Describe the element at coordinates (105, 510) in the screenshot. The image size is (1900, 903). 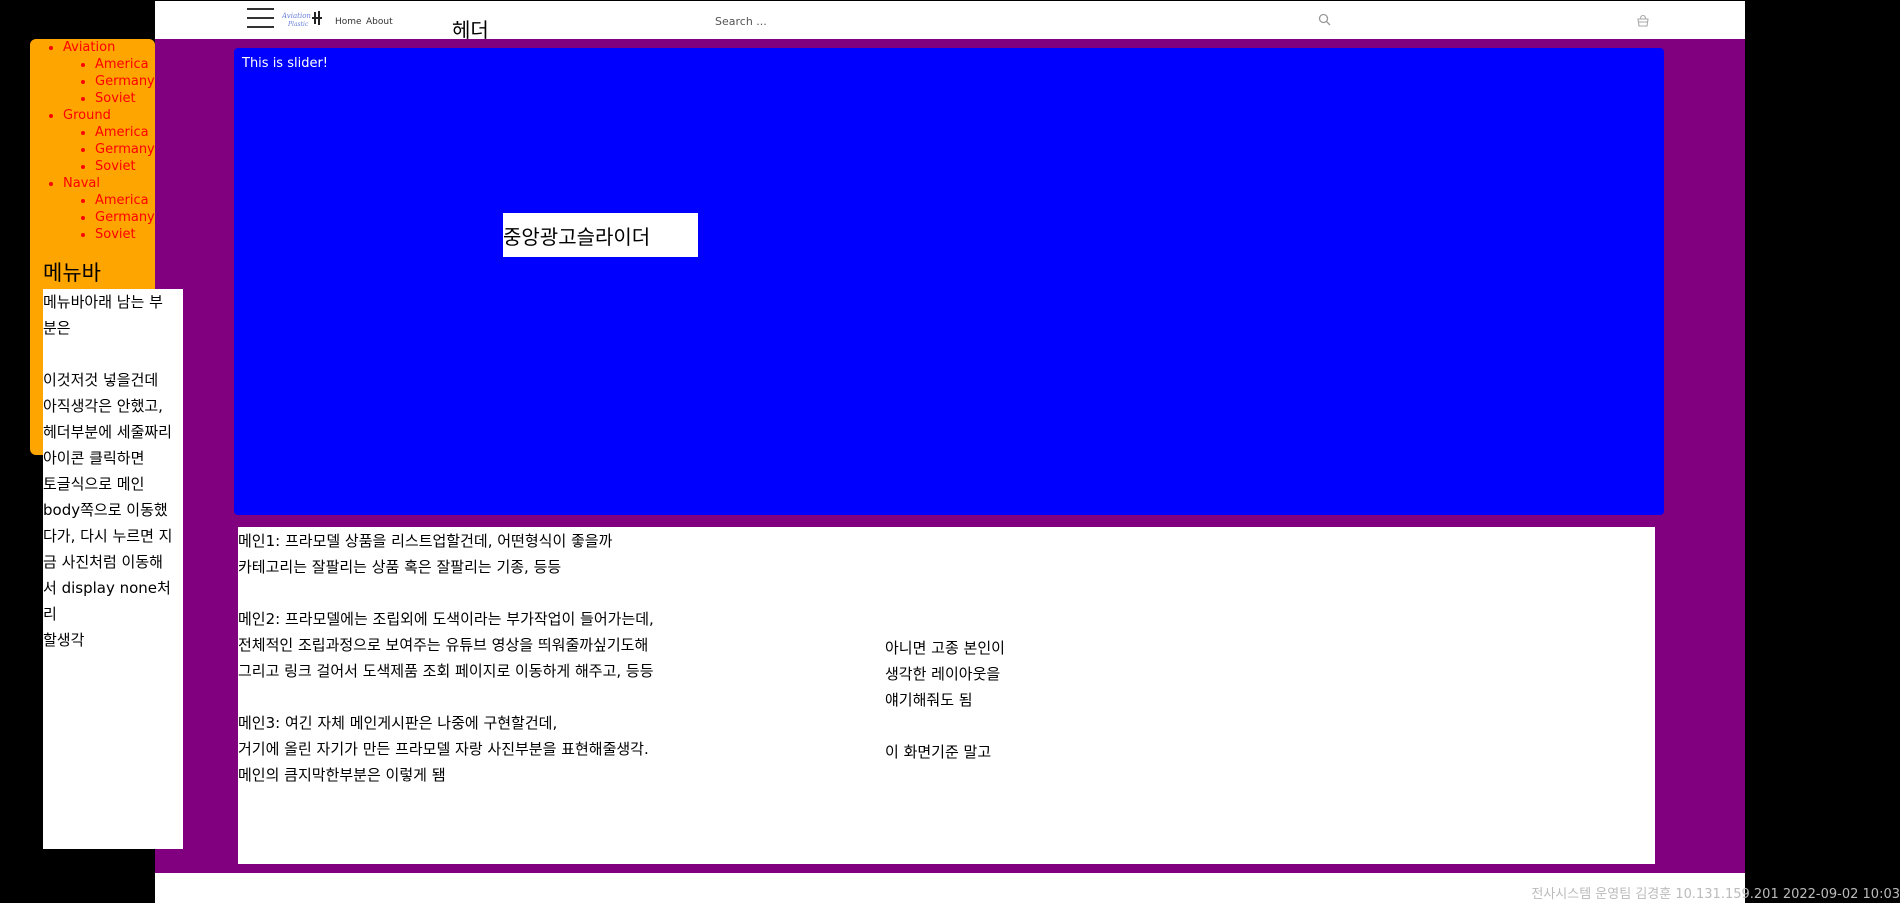
I see `side-panel-line: body쪽으로 이동했` at that location.